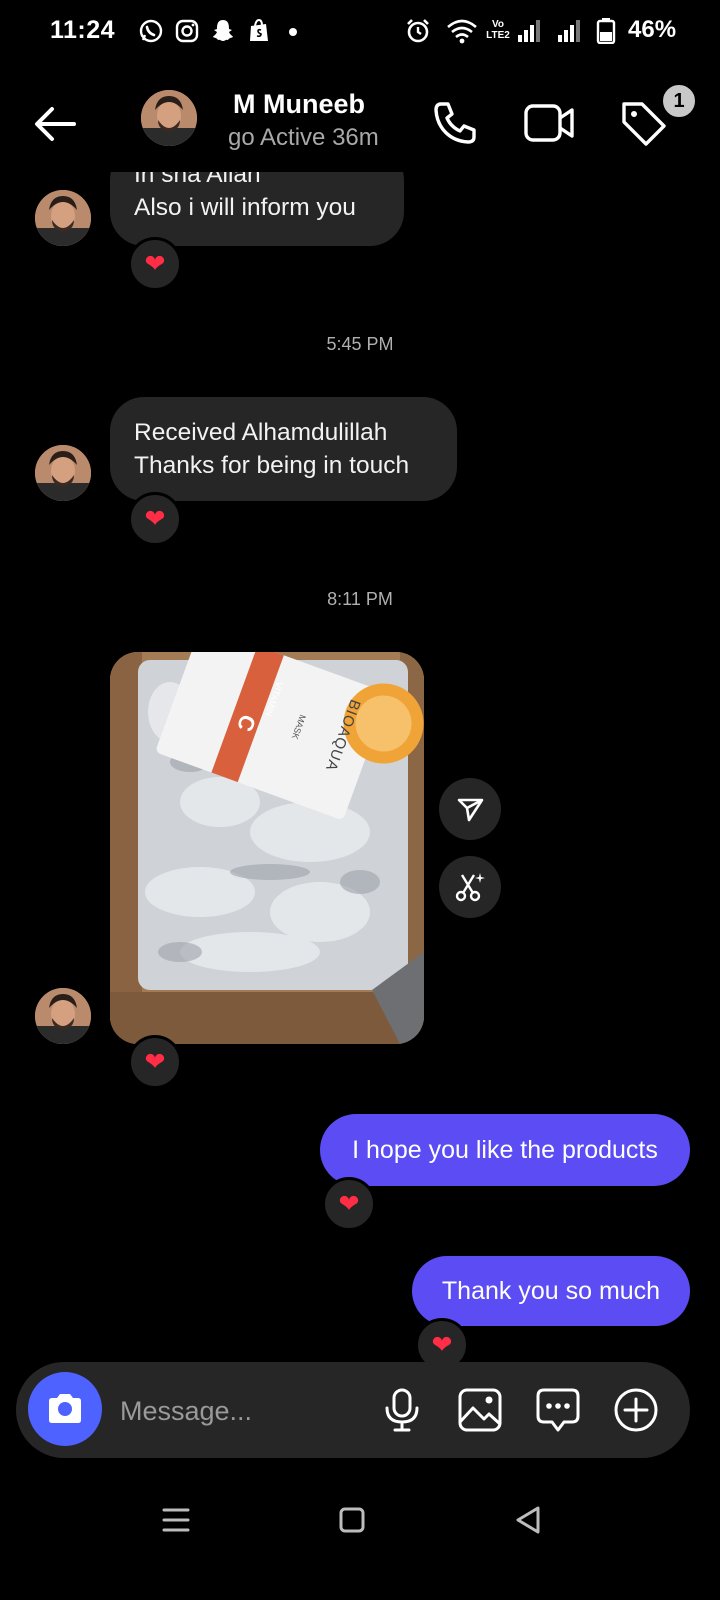  I want to click on notification-badge: 1, so click(679, 101).